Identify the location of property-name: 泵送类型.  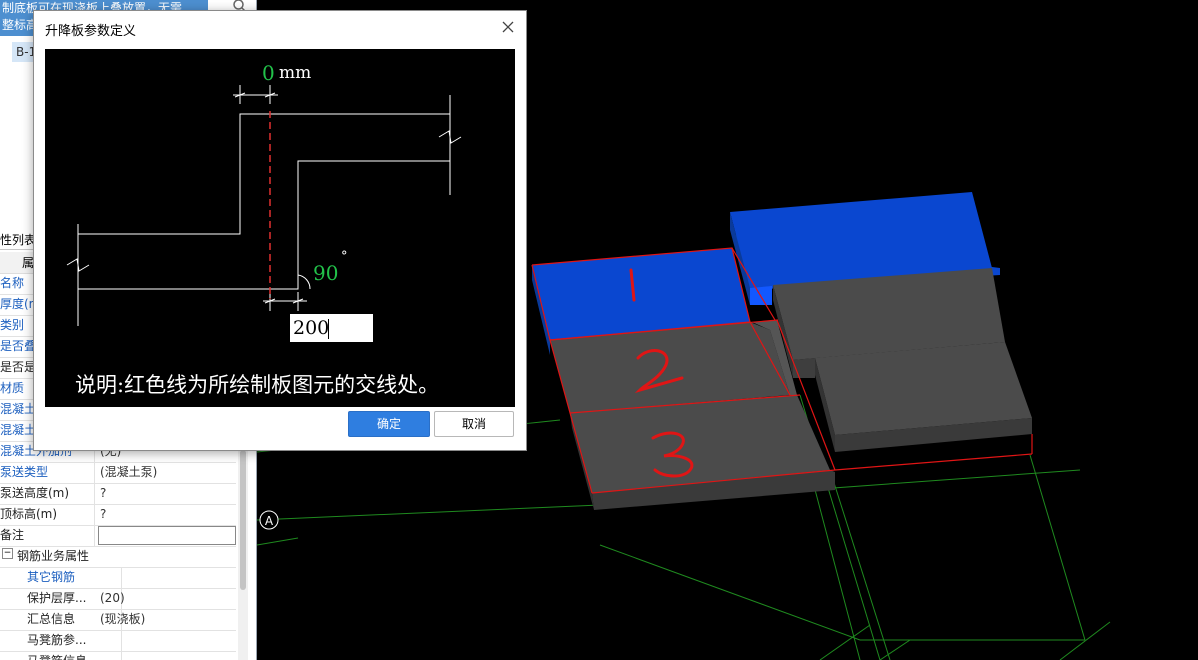
(47, 472).